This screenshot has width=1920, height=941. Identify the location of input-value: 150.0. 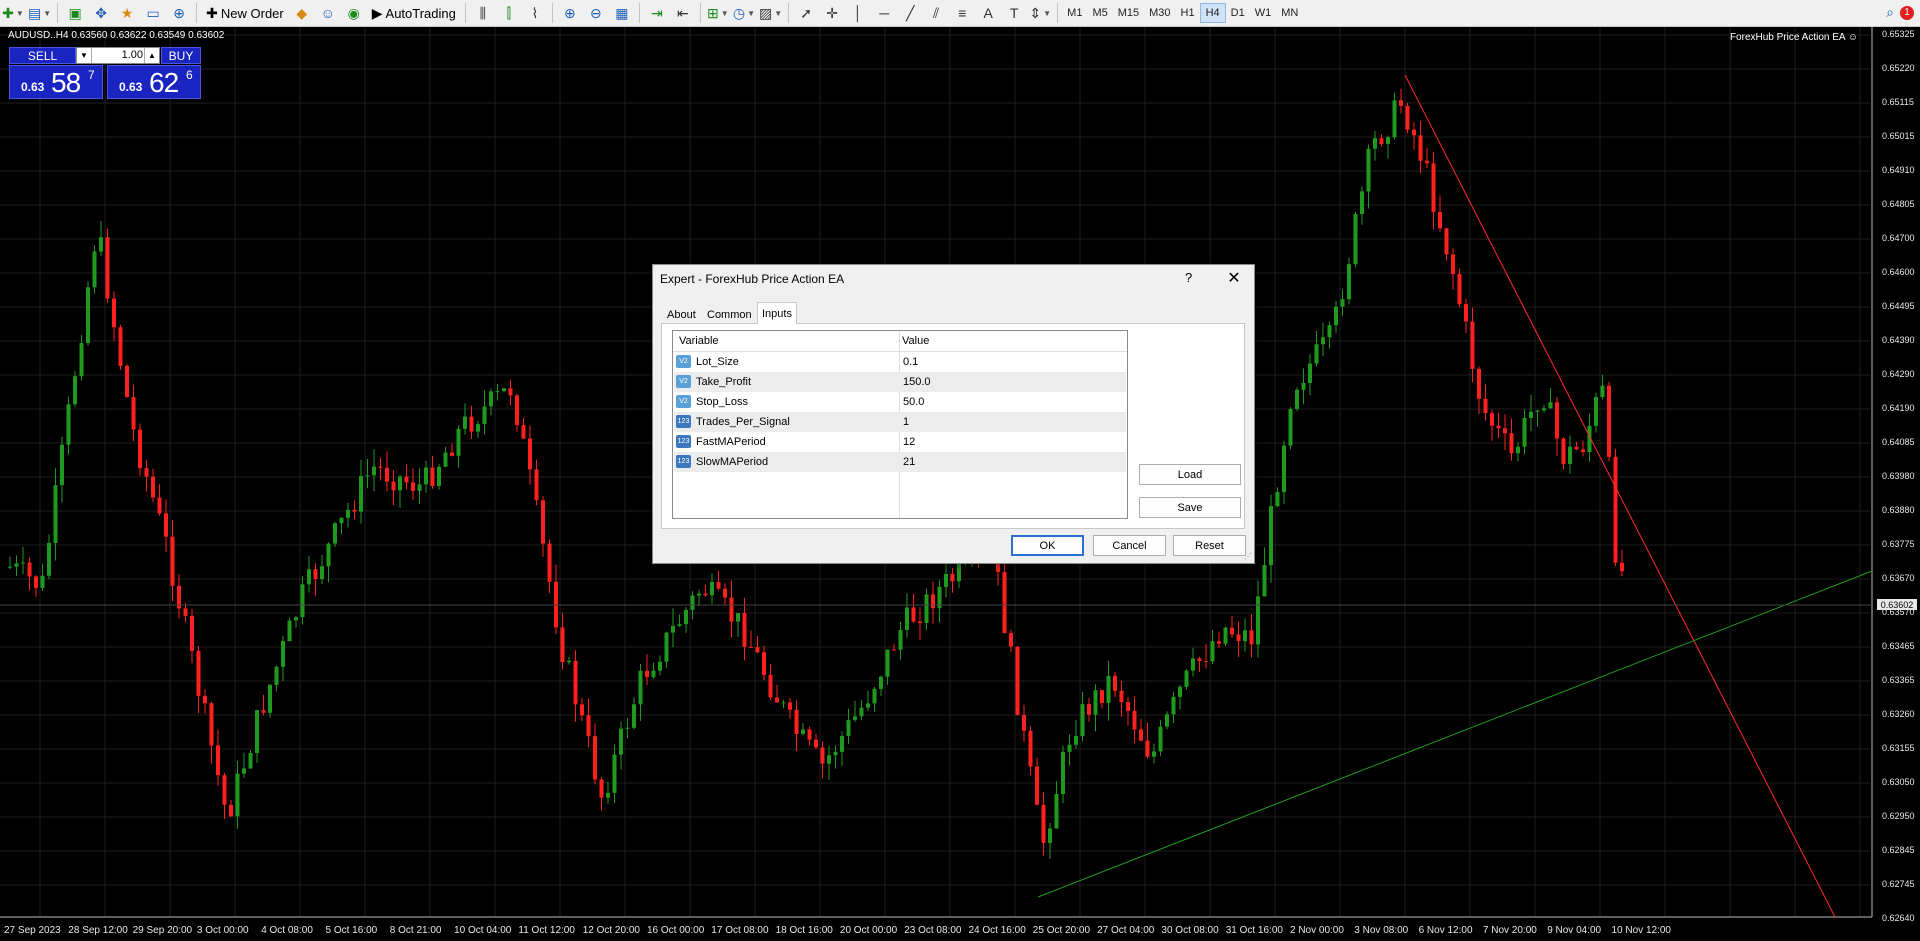
(917, 382).